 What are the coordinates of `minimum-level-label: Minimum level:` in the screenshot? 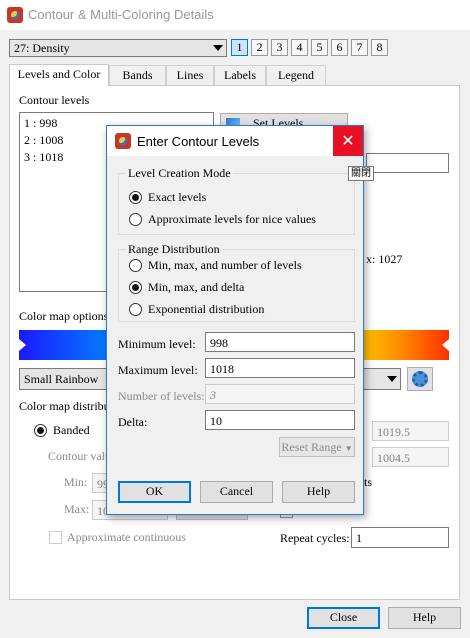 It's located at (157, 344).